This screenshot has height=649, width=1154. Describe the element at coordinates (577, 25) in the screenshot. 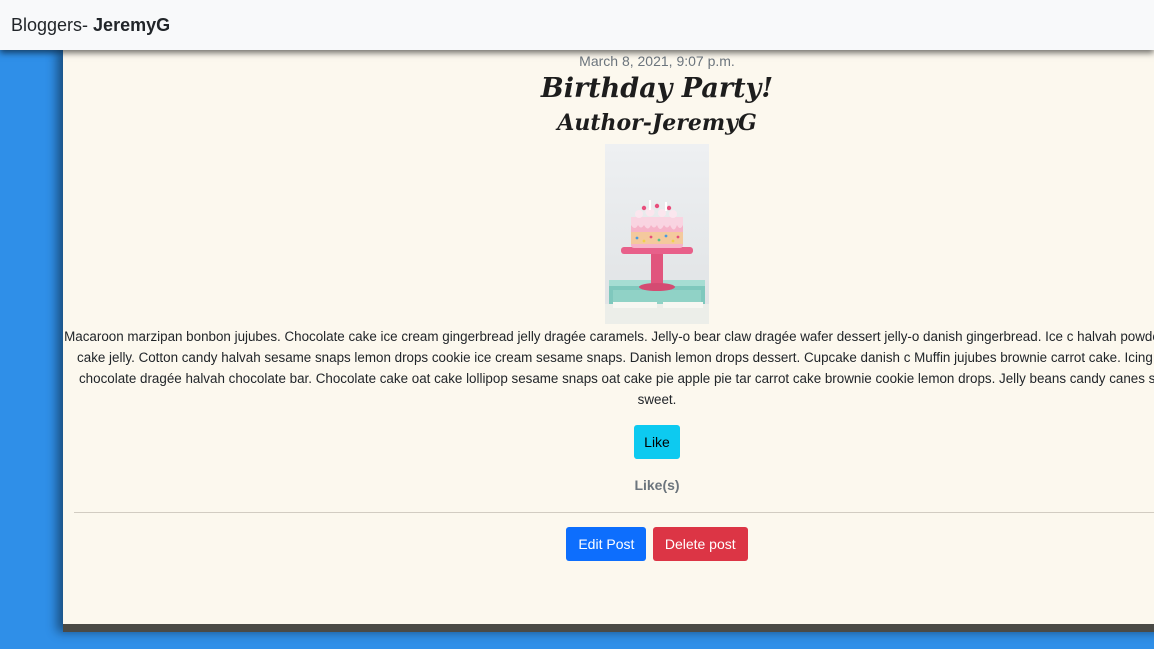

I see `navbar: Bloggers- JeremyG` at that location.